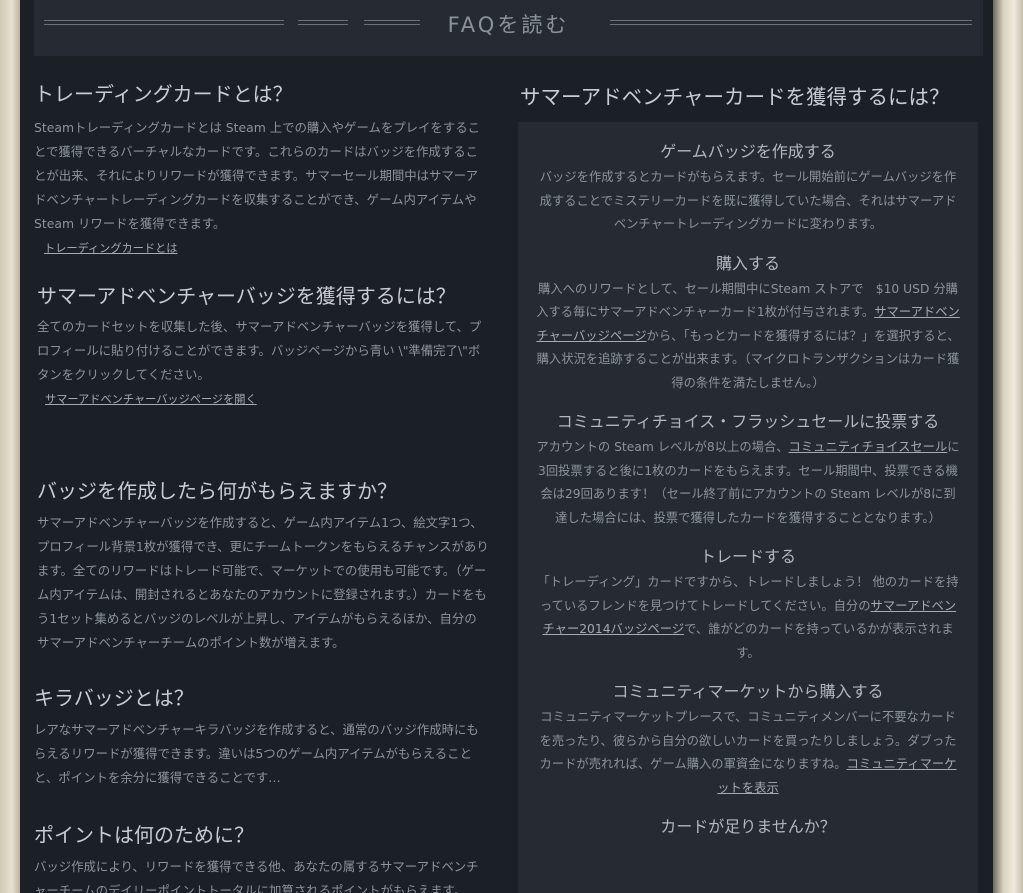 The width and height of the screenshot is (1023, 893). Describe the element at coordinates (868, 447) in the screenshot. I see `community-choice-sale-link: コミュニティチョイスセール` at that location.